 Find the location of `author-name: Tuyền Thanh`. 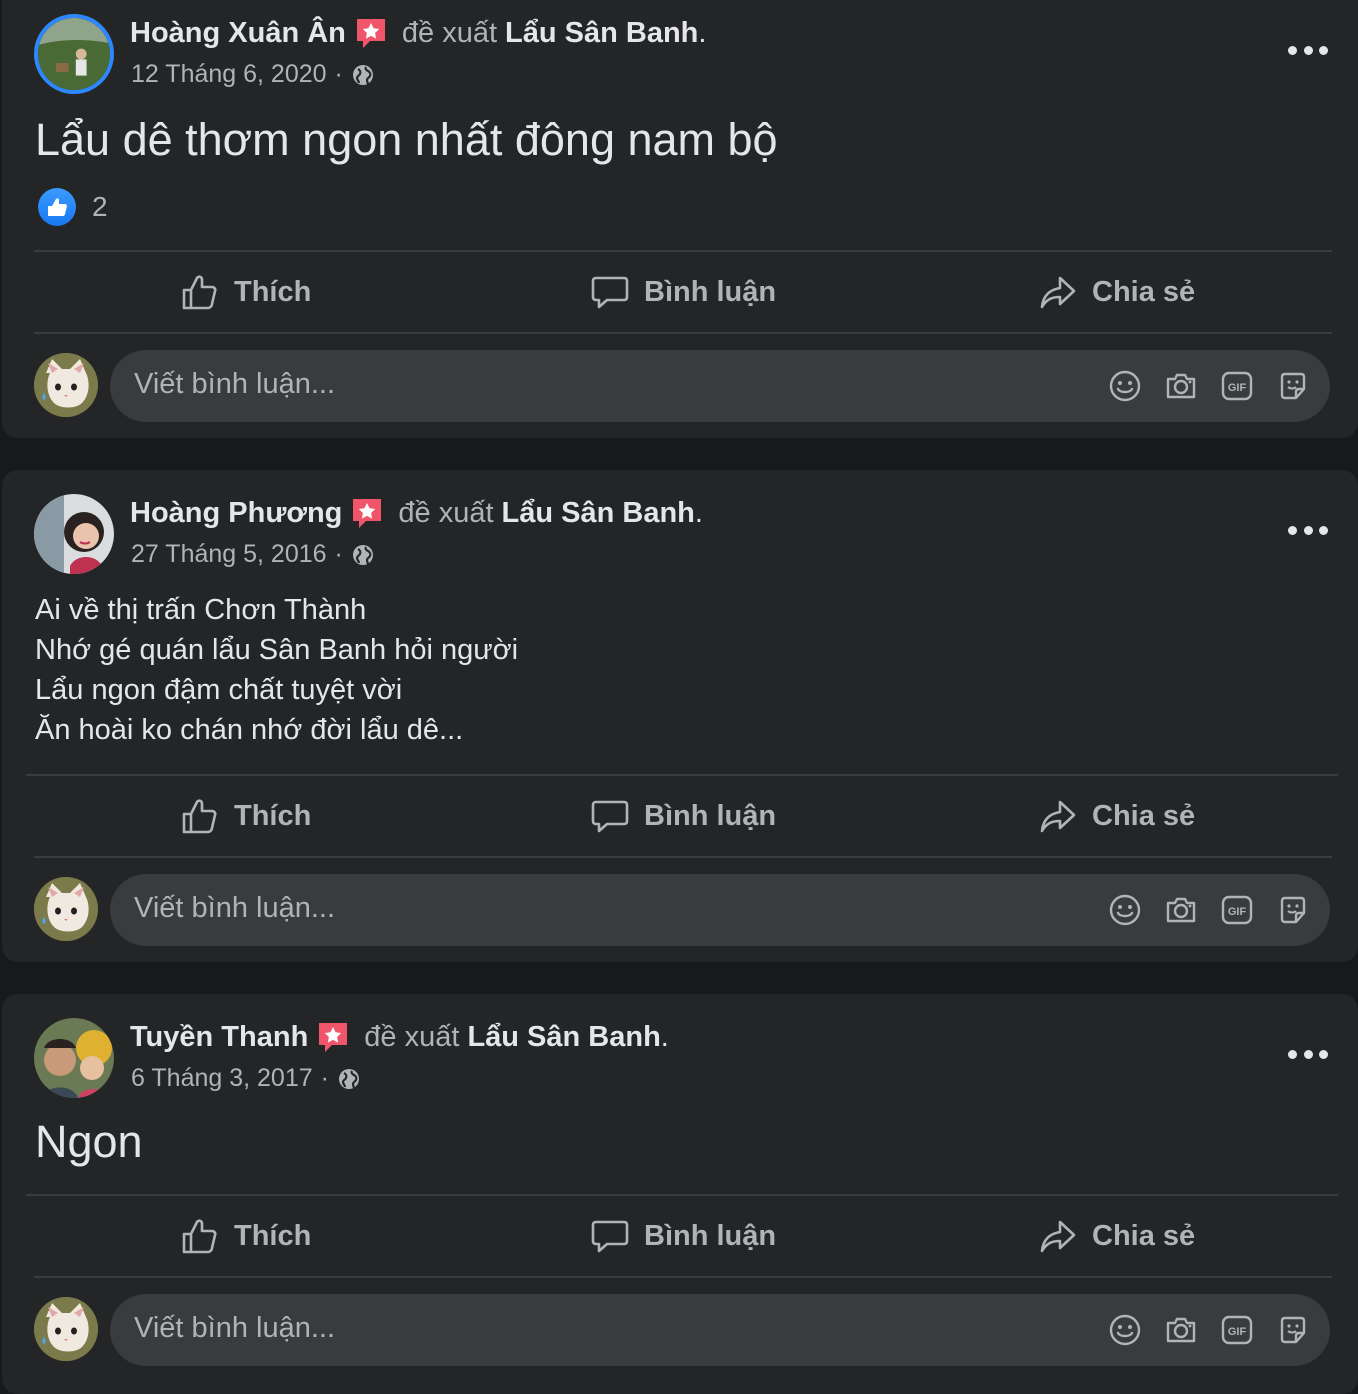

author-name: Tuyền Thanh is located at coordinates (219, 1037).